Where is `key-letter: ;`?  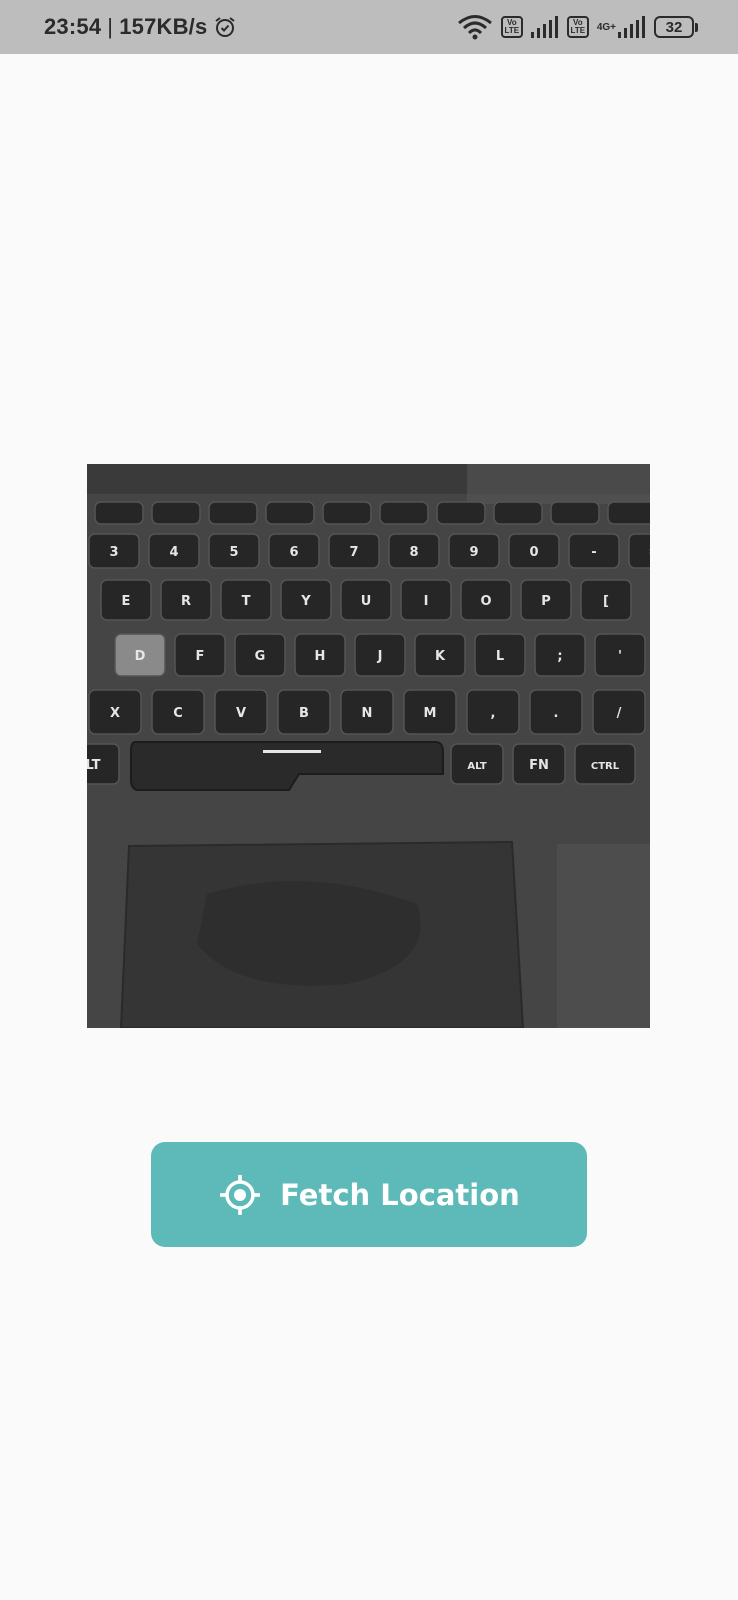
key-letter: ; is located at coordinates (560, 655).